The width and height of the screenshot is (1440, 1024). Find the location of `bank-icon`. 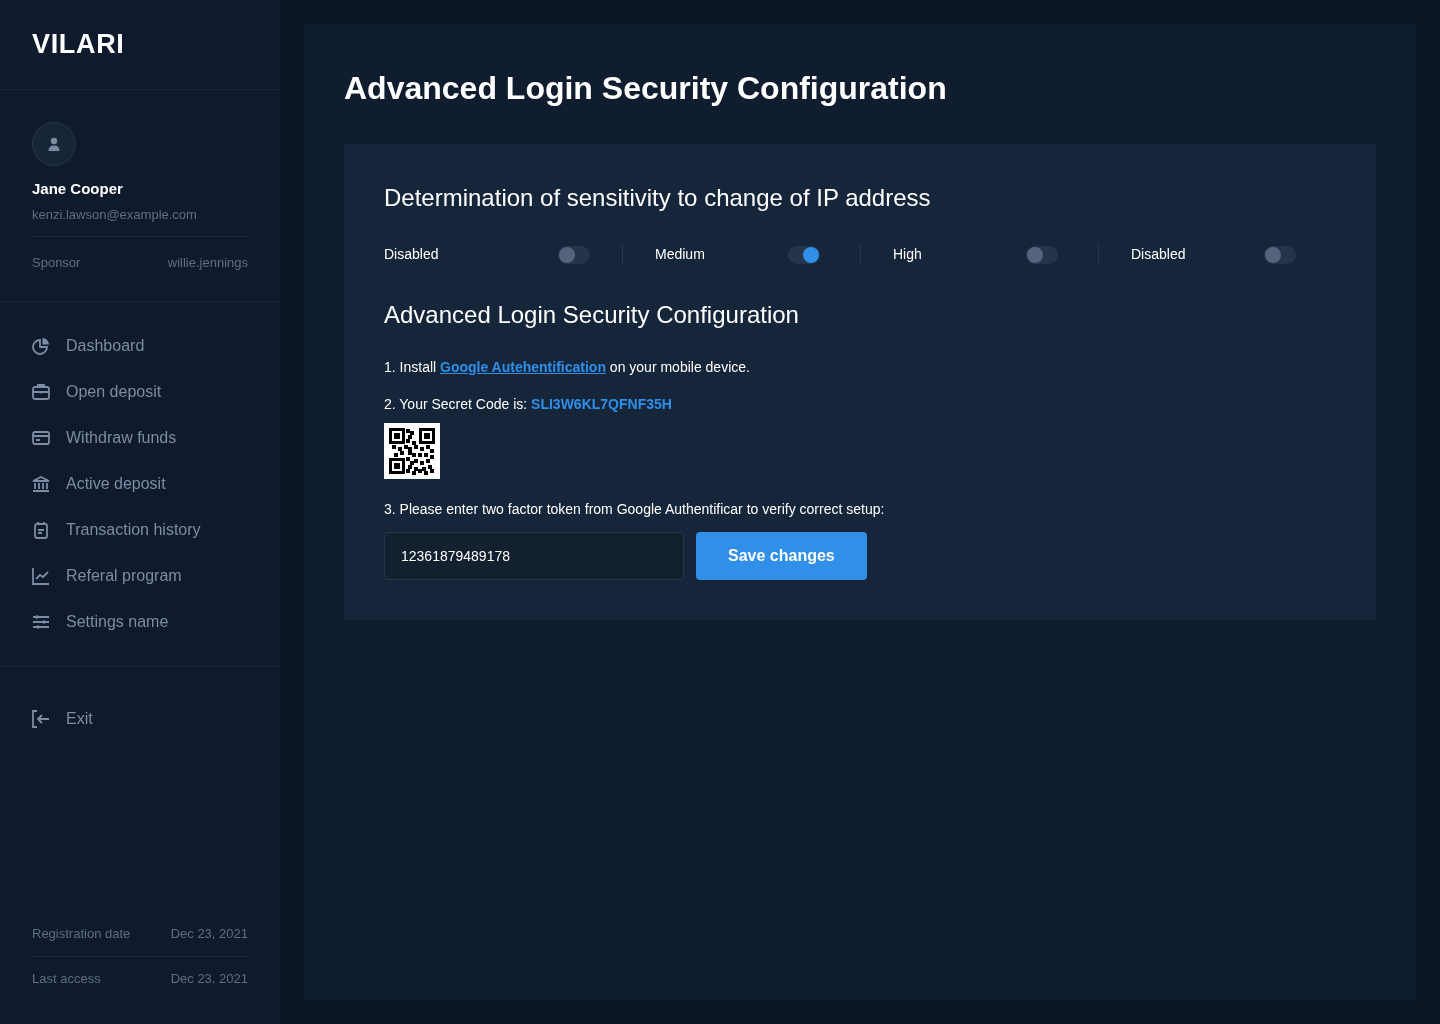

bank-icon is located at coordinates (41, 483).